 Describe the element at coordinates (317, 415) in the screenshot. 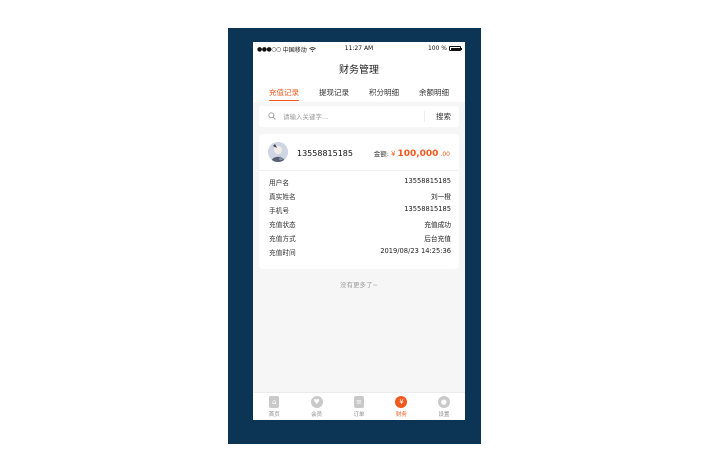

I see `tabbar-label: 会员` at that location.